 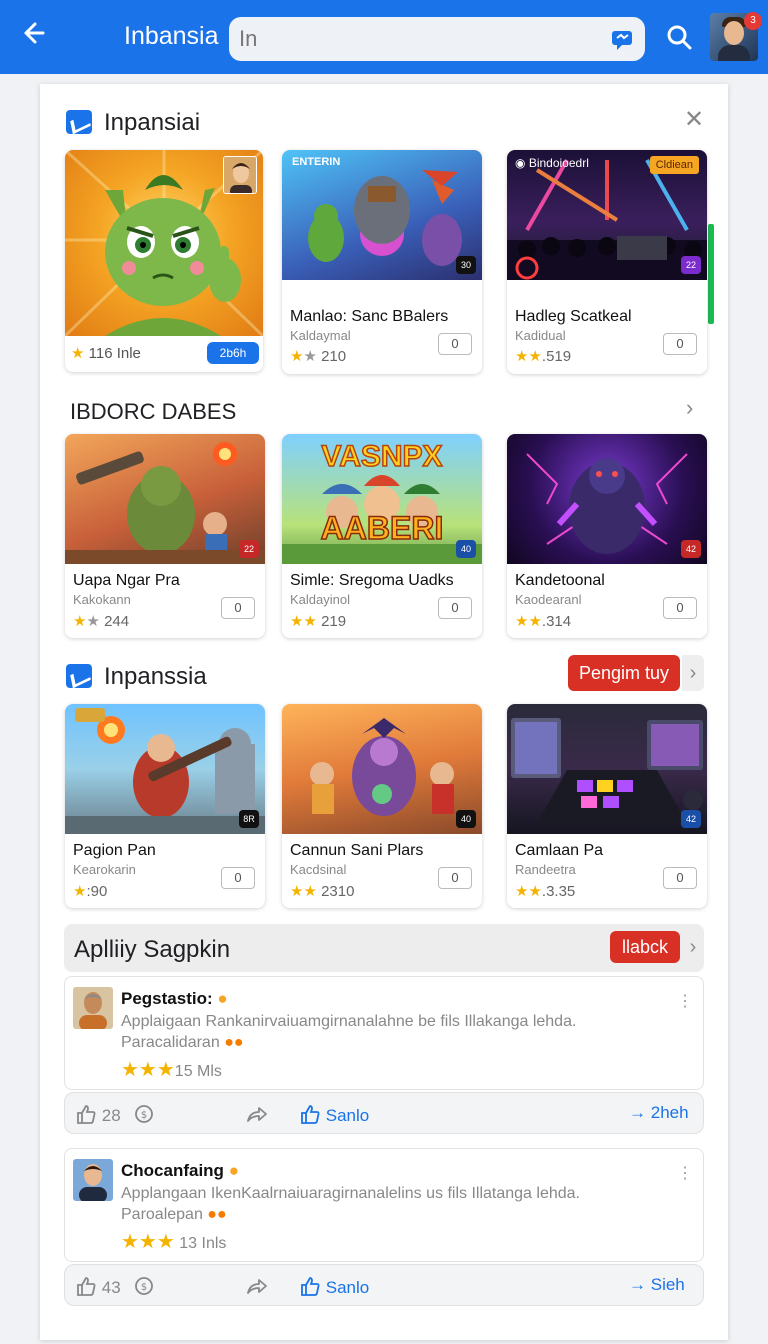 I want to click on game-logo-text: VASNPX, so click(x=382, y=456).